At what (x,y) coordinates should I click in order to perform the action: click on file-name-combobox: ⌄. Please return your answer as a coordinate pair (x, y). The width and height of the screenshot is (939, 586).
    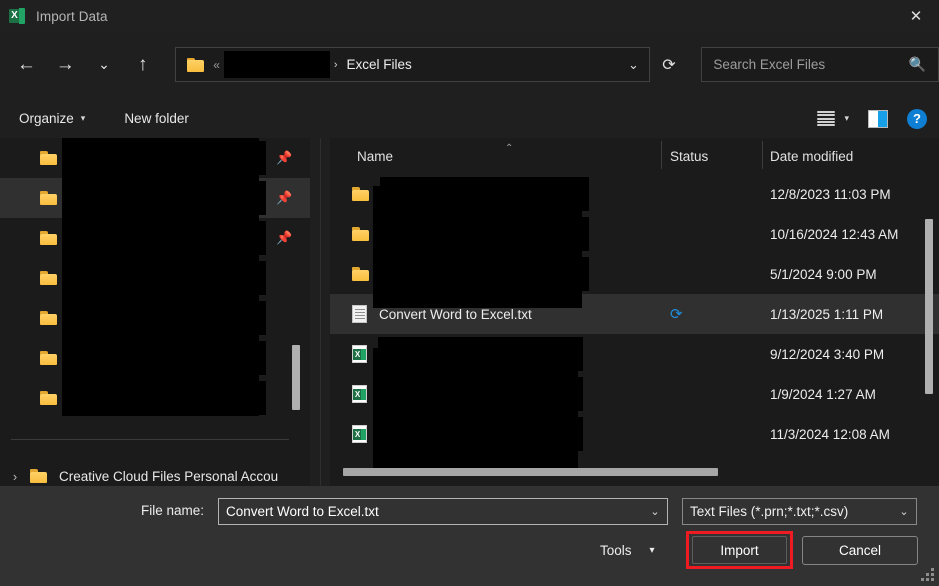
    Looking at the image, I should click on (443, 511).